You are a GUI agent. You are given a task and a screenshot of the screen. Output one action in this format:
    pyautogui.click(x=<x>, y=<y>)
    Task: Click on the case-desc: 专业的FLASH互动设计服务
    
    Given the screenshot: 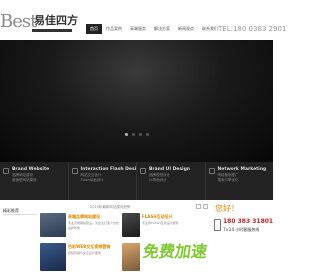 What is the action you would take?
    pyautogui.click(x=160, y=223)
    